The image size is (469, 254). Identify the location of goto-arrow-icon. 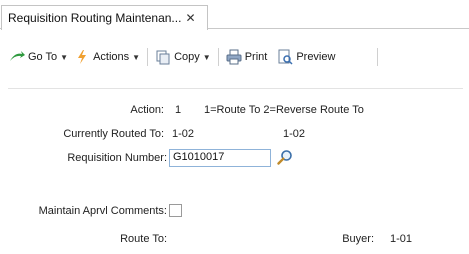
(17, 57).